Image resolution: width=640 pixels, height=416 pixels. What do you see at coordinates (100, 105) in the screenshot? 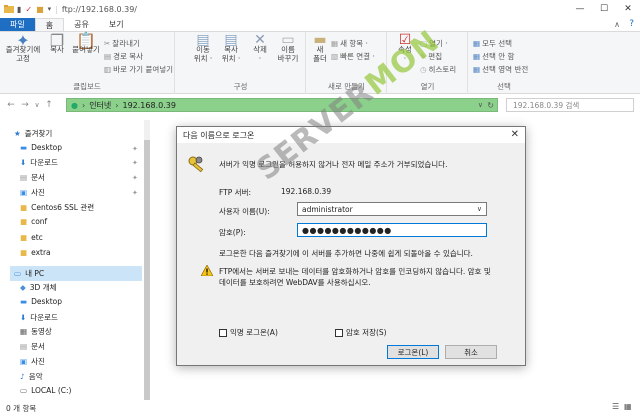
I see `breadcrumb-internet: 인터넷` at bounding box center [100, 105].